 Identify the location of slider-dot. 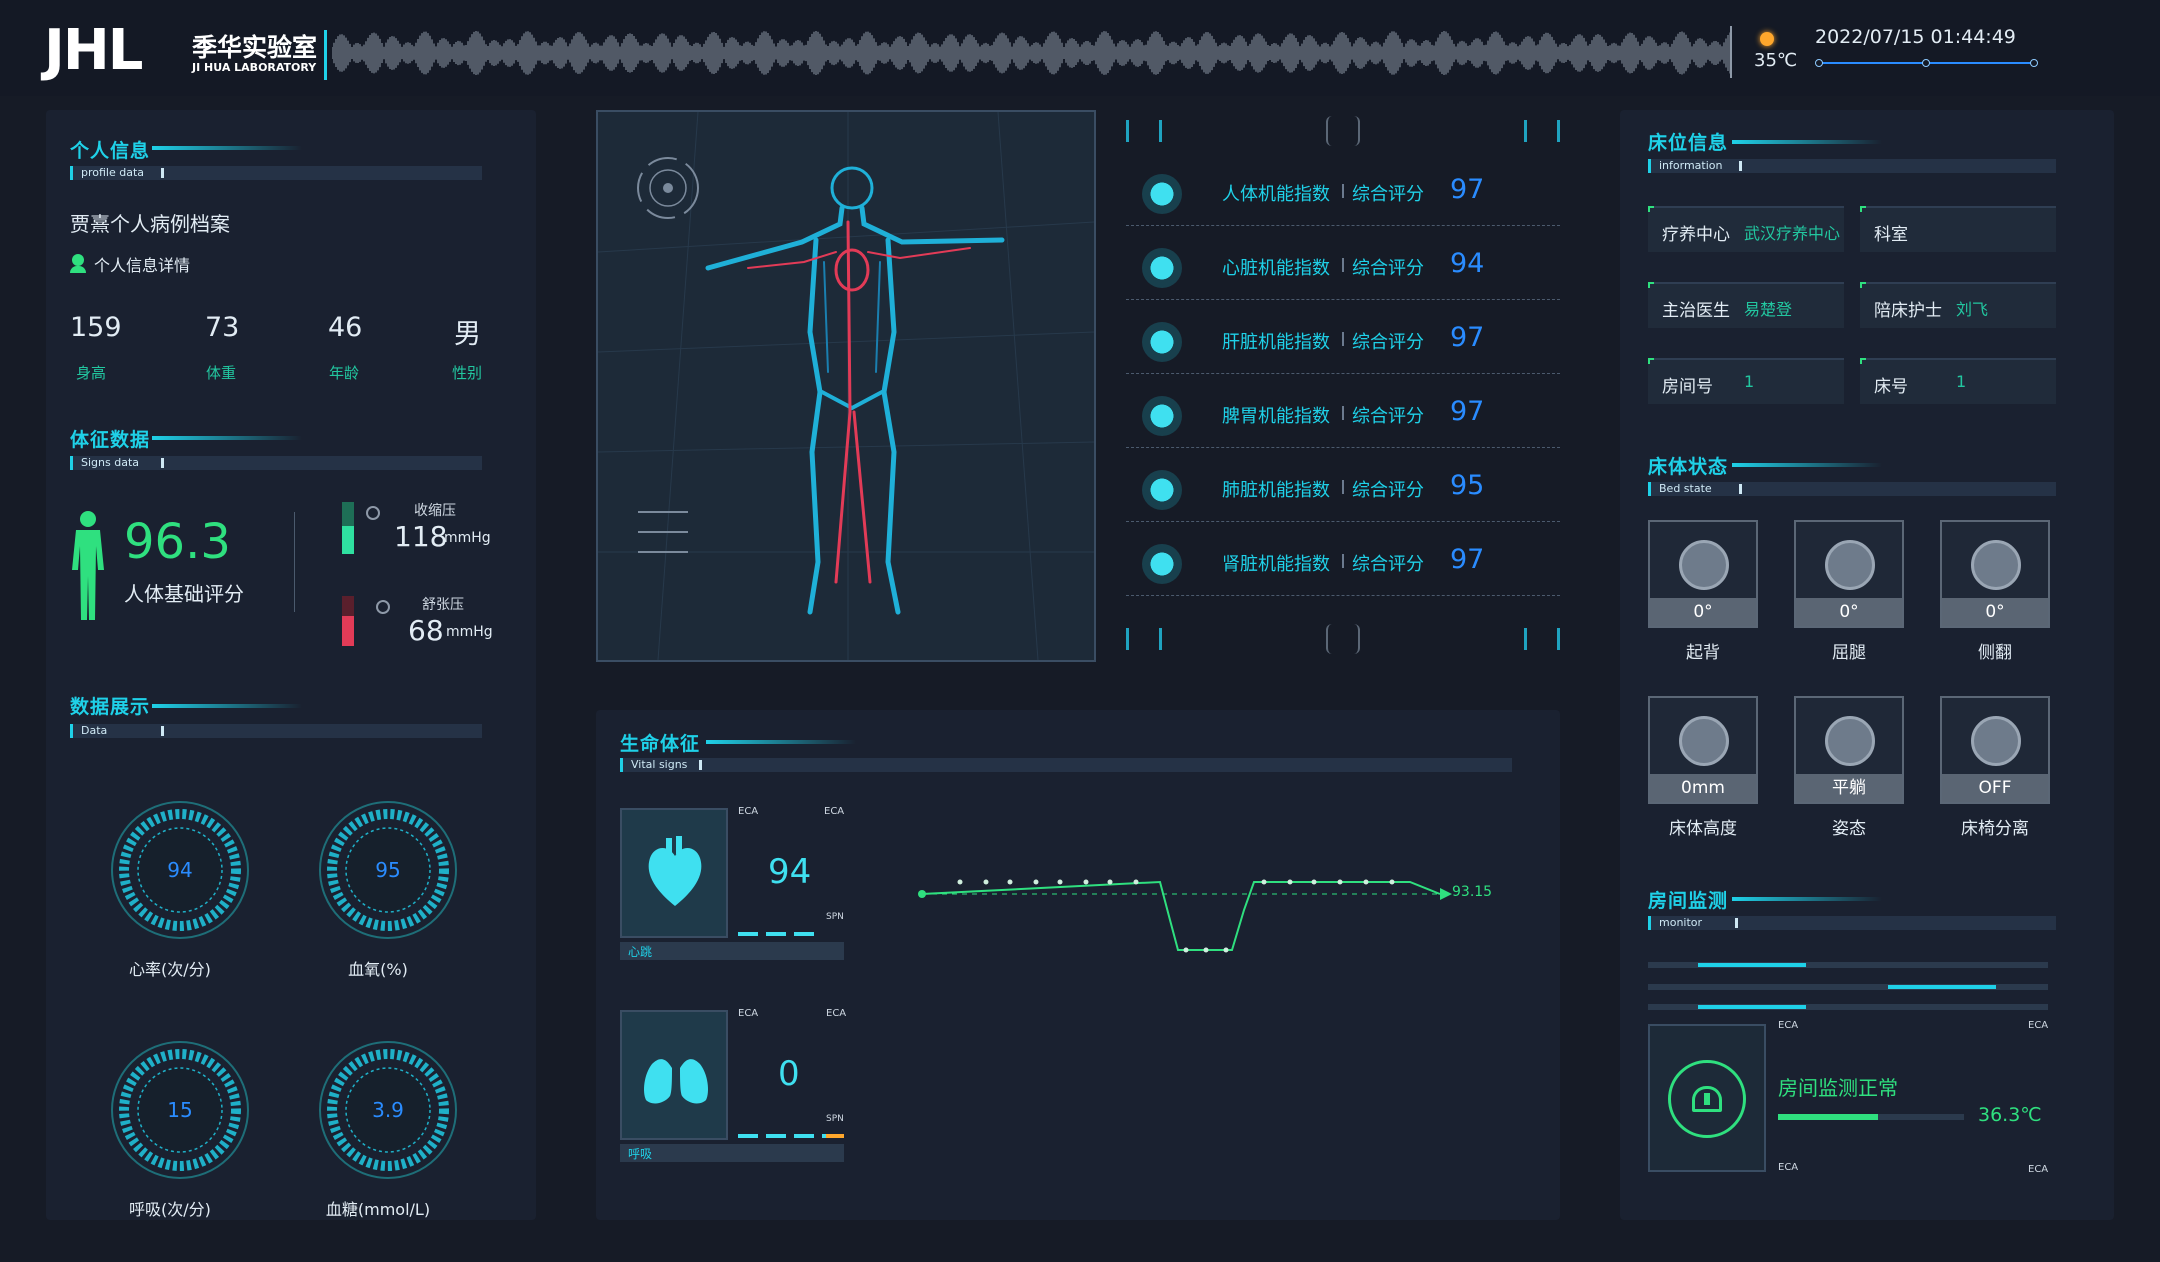
(1926, 63).